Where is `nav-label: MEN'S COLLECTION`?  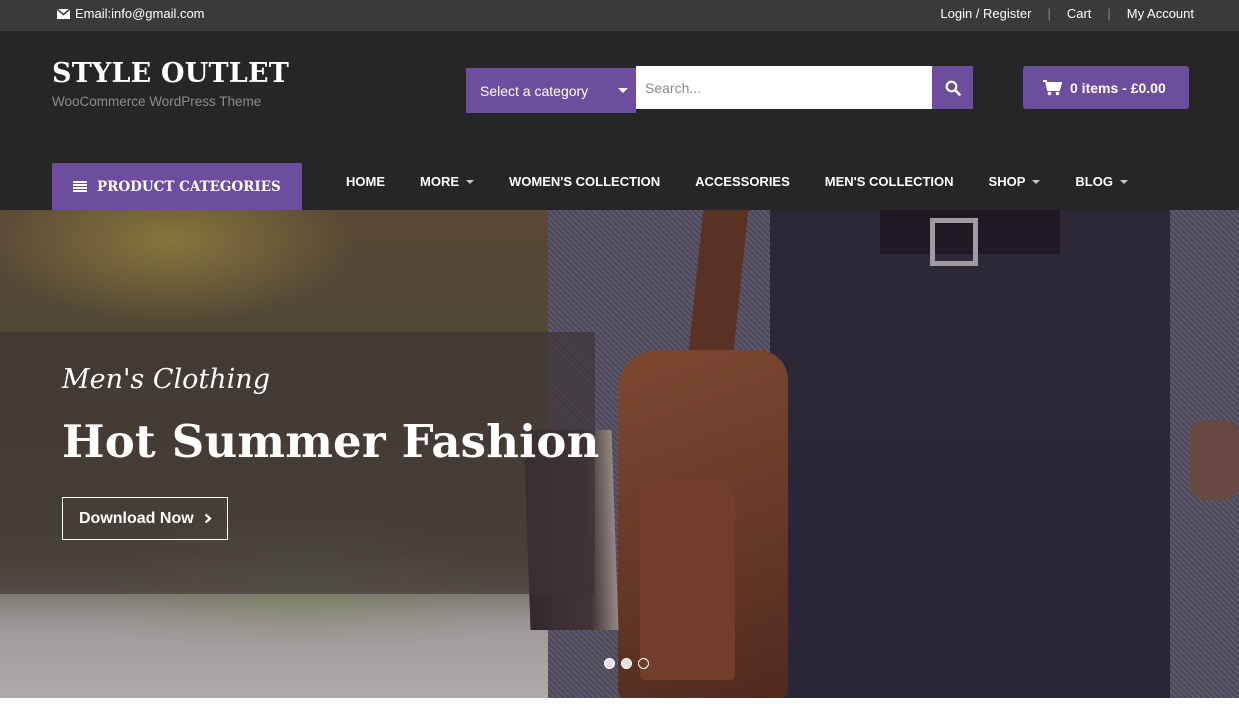 nav-label: MEN'S COLLECTION is located at coordinates (889, 181).